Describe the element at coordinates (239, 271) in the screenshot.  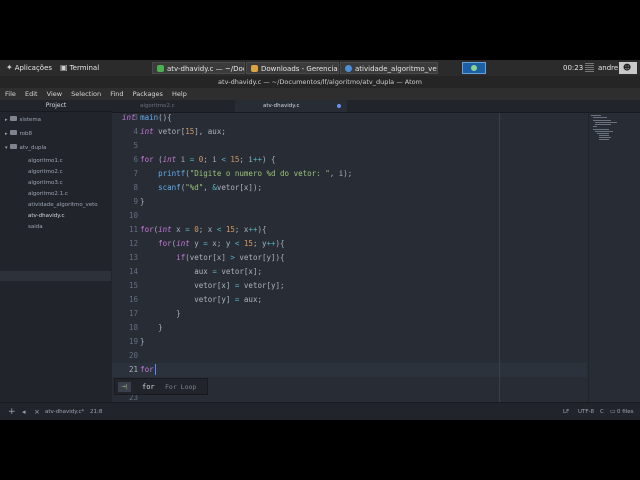
I see `code-token: vetor[x];` at that location.